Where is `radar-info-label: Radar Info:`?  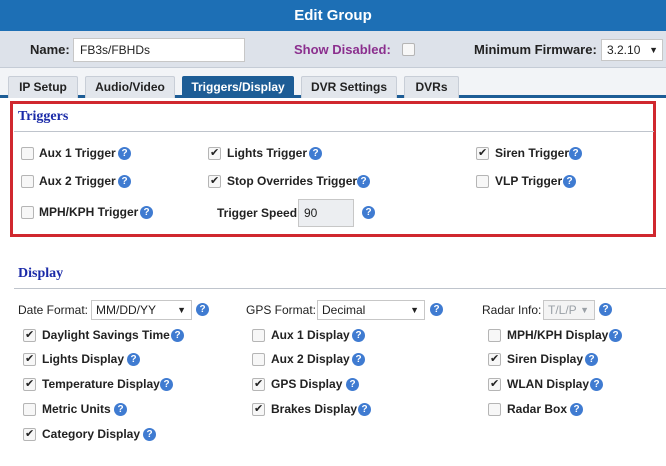 radar-info-label: Radar Info: is located at coordinates (512, 310).